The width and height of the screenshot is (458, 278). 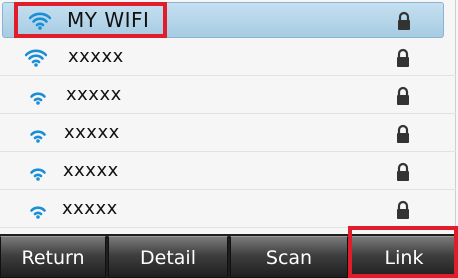 I want to click on network-ssid: MY WIFI, so click(x=108, y=20).